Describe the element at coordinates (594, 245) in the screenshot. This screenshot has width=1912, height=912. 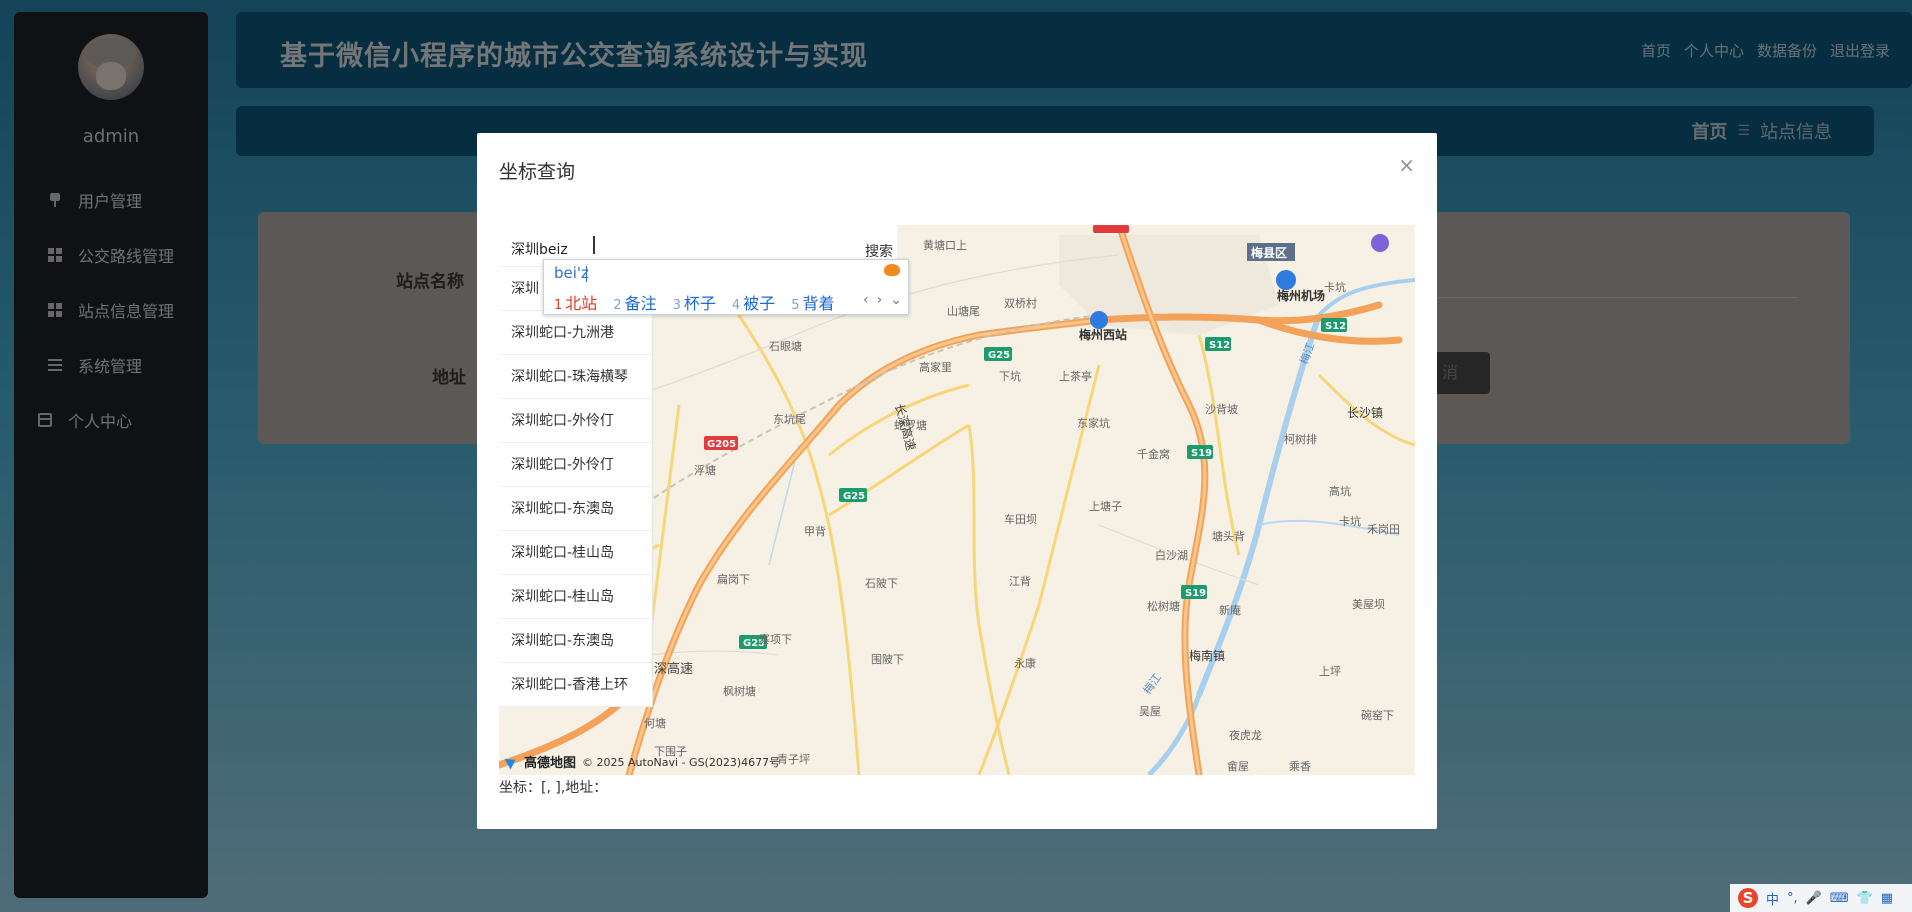
I see `text-cursor-icon` at that location.